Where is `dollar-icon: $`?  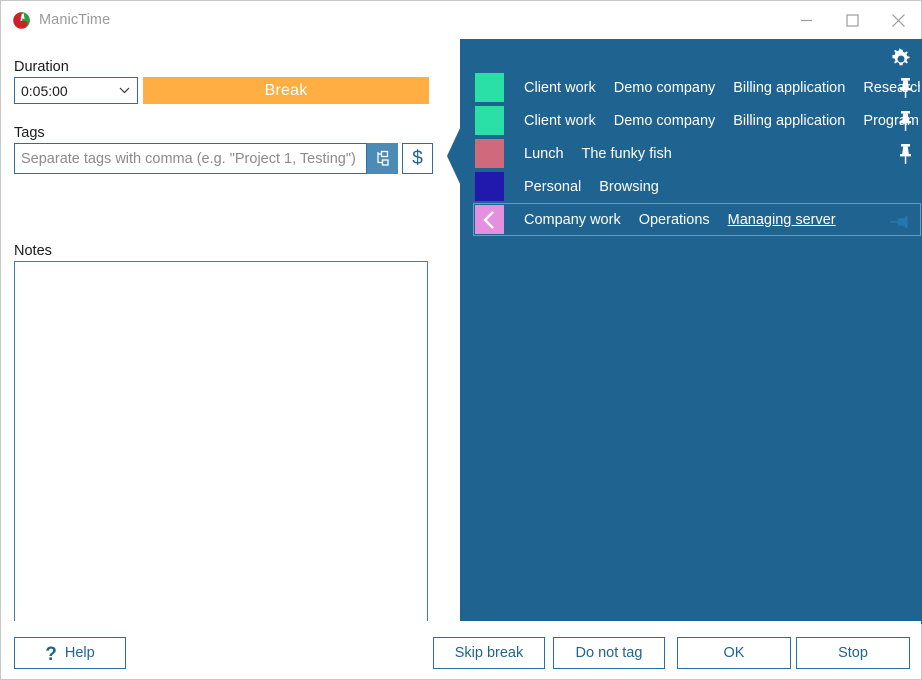
dollar-icon: $ is located at coordinates (417, 158).